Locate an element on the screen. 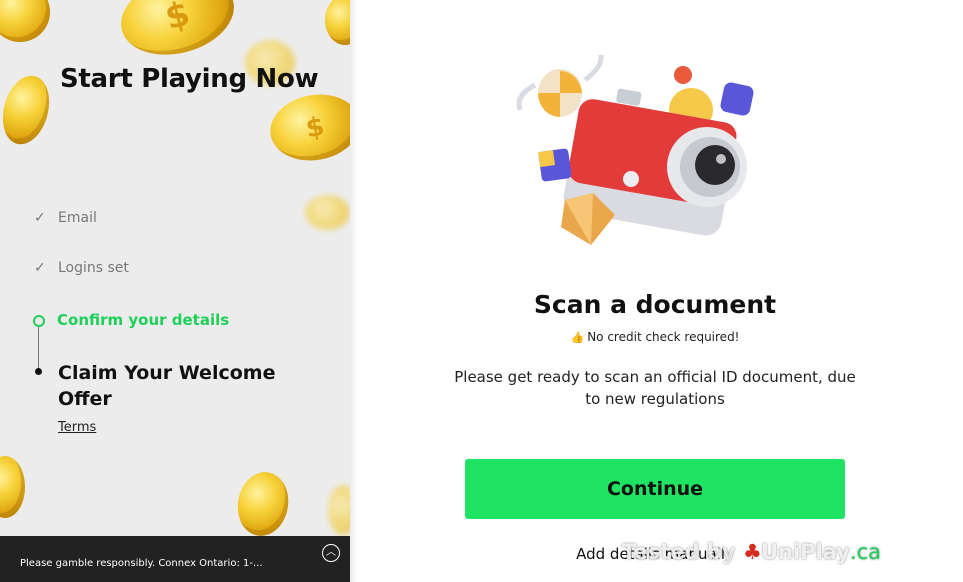 The height and width of the screenshot is (582, 963). main-heading: Scan a document is located at coordinates (655, 304).